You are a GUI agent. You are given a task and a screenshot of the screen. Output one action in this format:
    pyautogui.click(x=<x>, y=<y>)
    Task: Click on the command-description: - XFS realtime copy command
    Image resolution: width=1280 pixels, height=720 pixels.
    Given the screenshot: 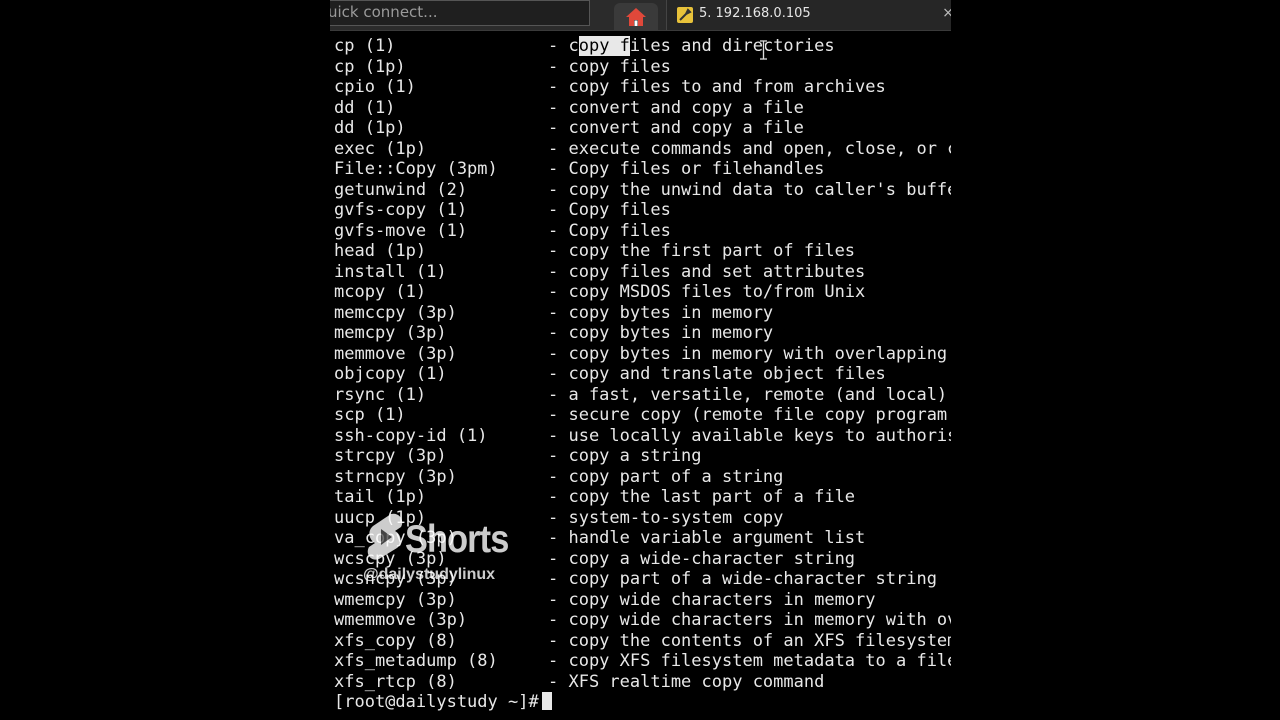 What is the action you would take?
    pyautogui.click(x=686, y=681)
    